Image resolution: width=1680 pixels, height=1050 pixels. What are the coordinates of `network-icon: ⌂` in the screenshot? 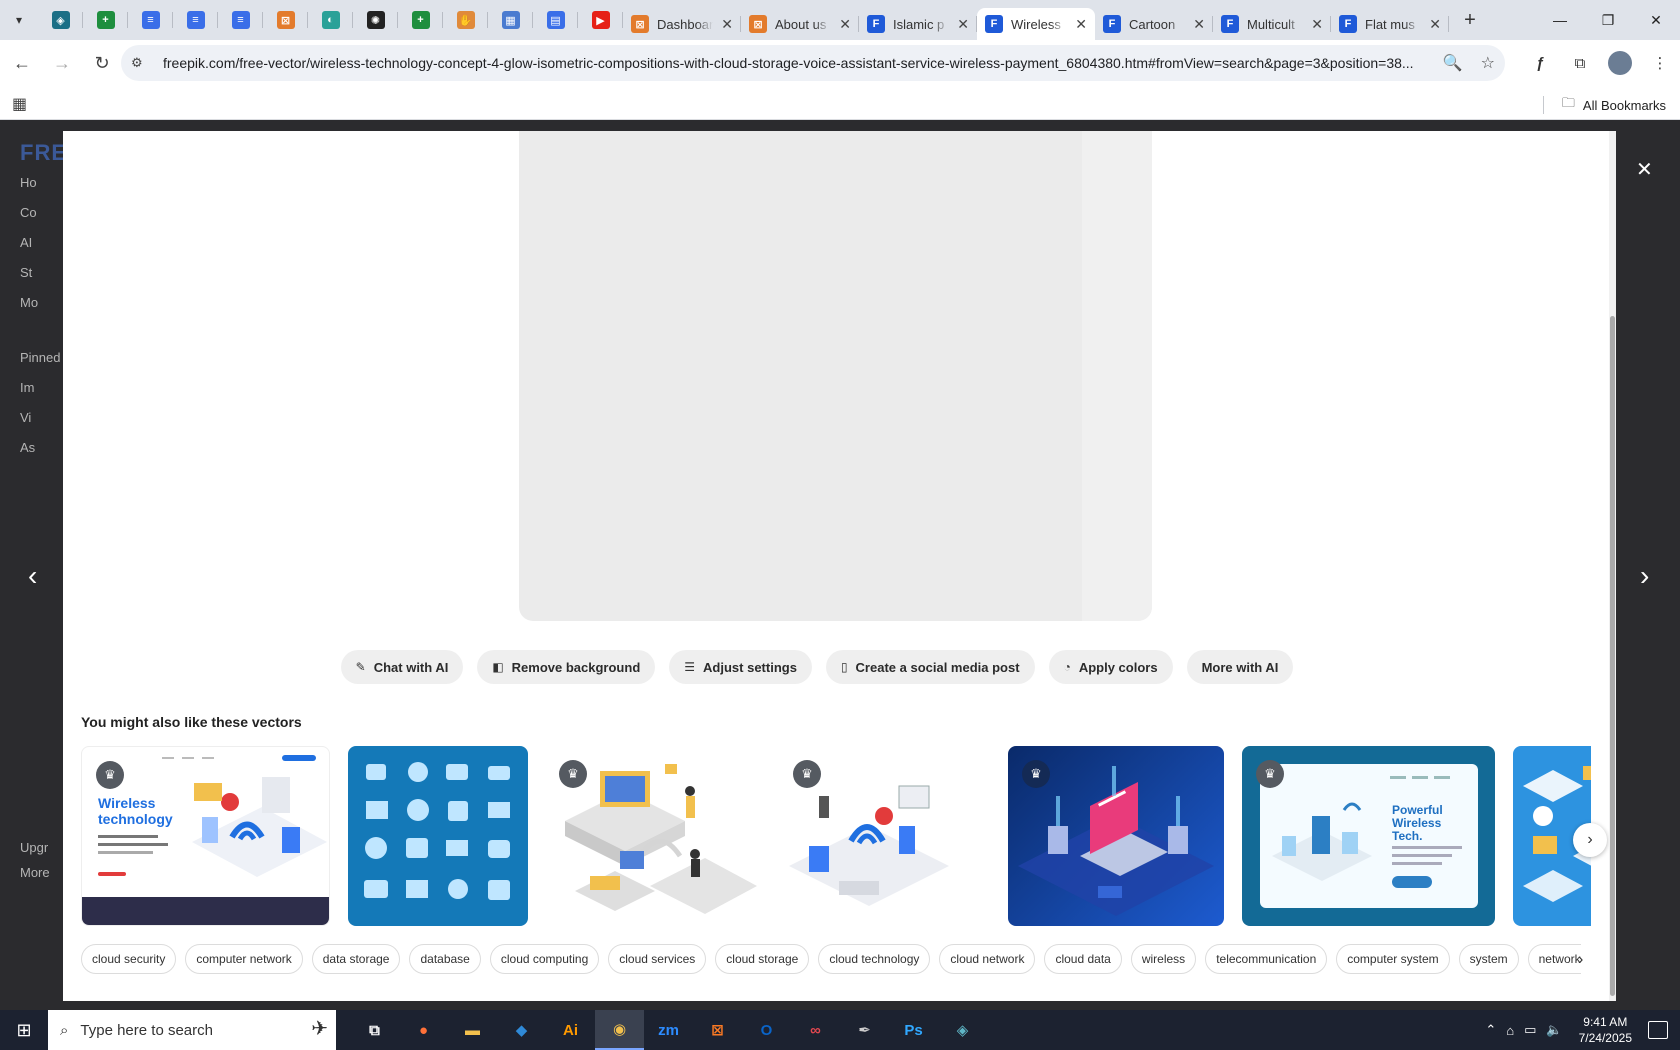 It's located at (1510, 1030).